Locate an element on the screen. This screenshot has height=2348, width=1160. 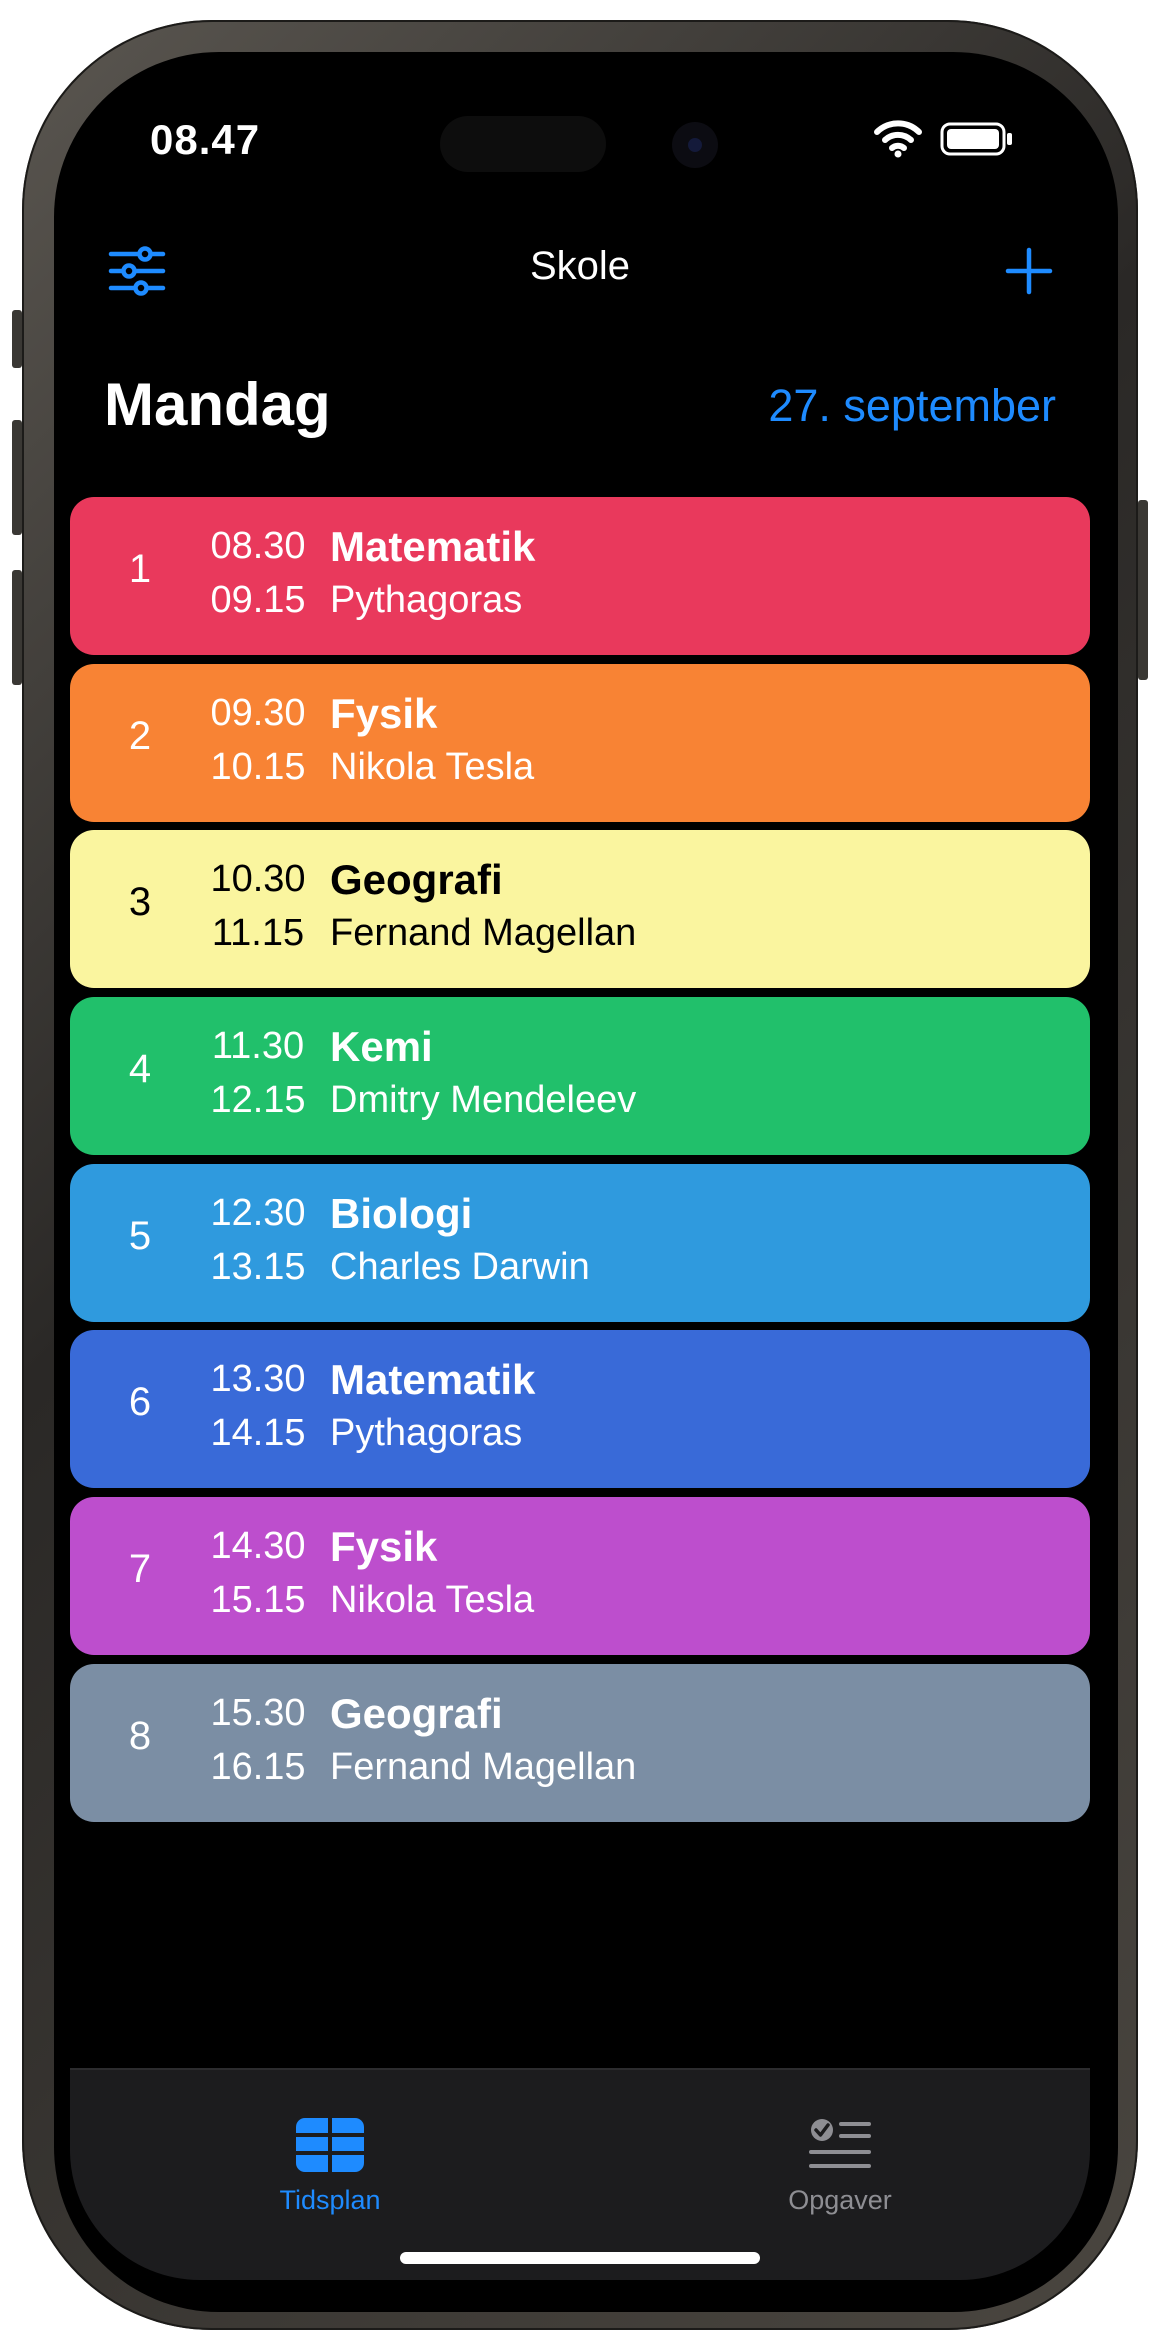
lesson-number: 4 is located at coordinates (140, 1069).